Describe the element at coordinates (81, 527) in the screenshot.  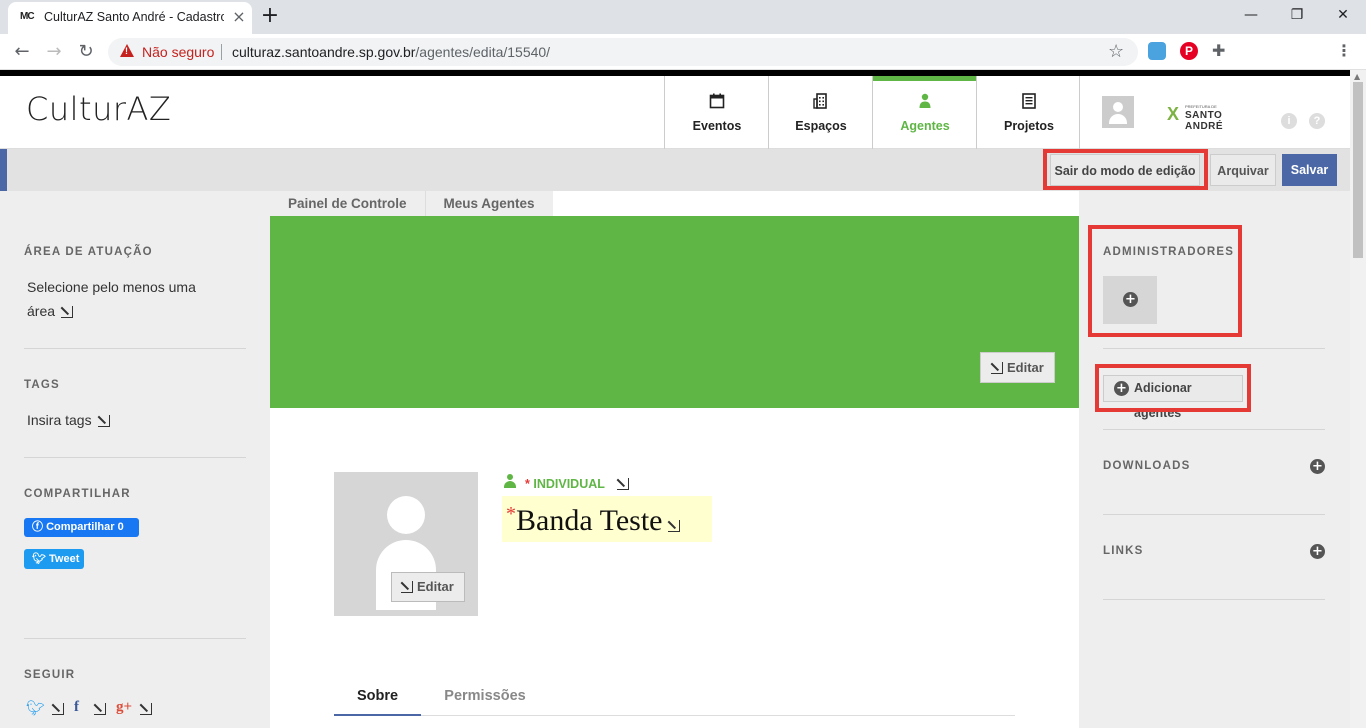
I see `facebook-share-button: ⓕ Compartilhar 0` at that location.